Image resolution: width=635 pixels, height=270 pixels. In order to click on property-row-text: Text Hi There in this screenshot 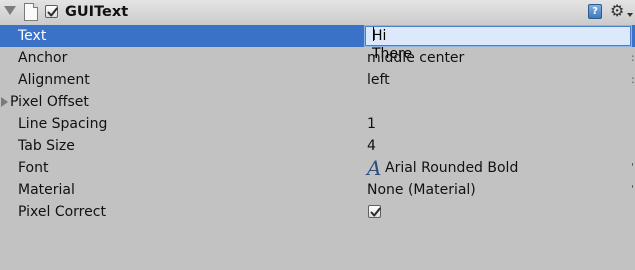, I will do `click(317, 43)`.